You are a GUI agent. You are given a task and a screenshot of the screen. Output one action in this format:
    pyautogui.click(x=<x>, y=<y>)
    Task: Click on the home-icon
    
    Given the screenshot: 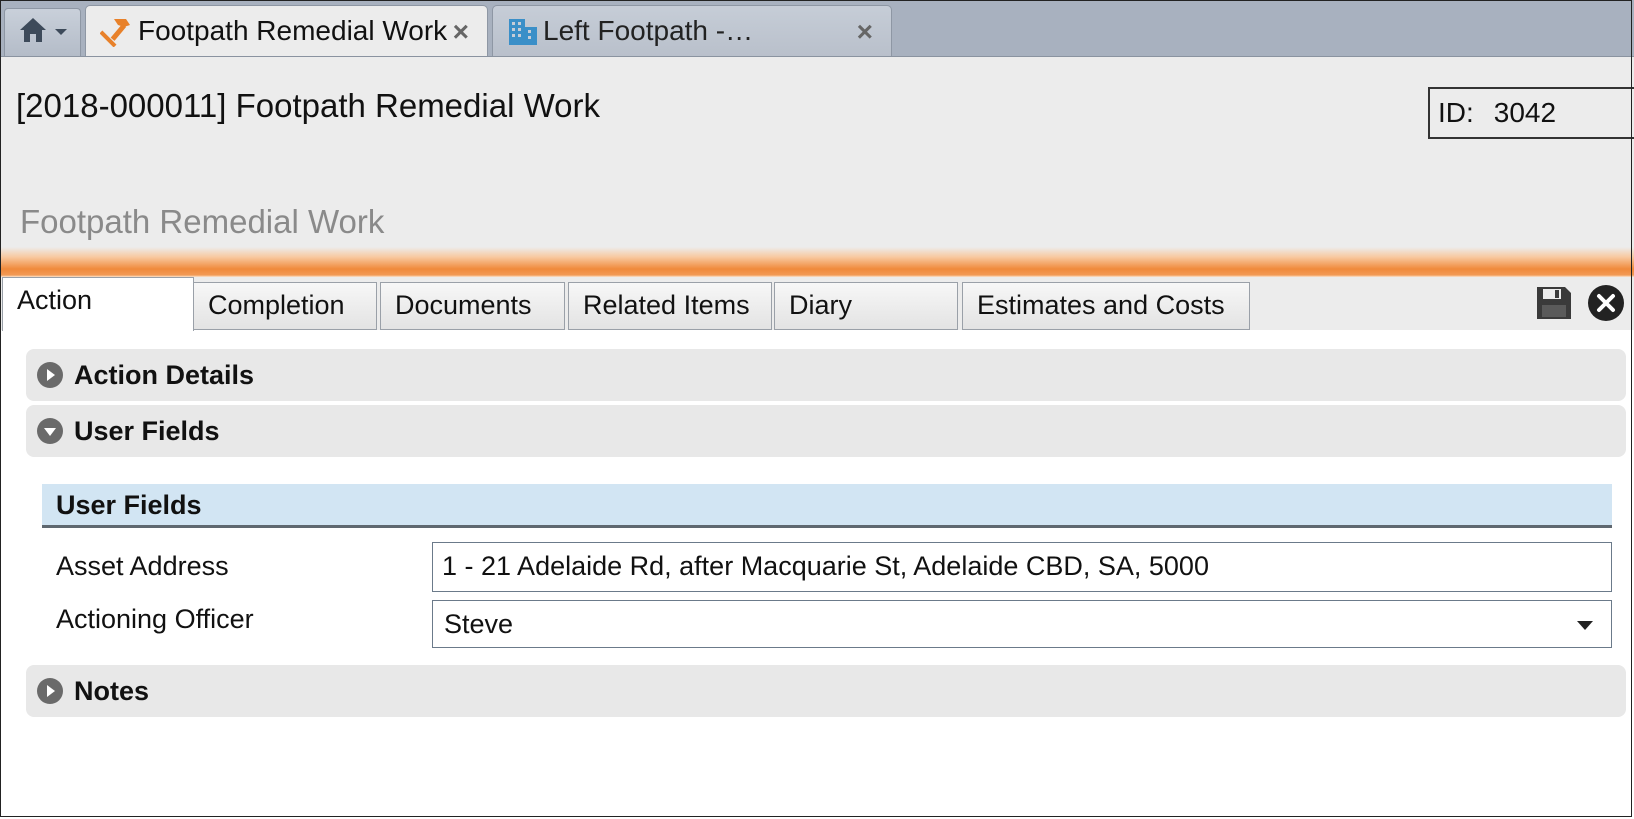 What is the action you would take?
    pyautogui.click(x=33, y=32)
    